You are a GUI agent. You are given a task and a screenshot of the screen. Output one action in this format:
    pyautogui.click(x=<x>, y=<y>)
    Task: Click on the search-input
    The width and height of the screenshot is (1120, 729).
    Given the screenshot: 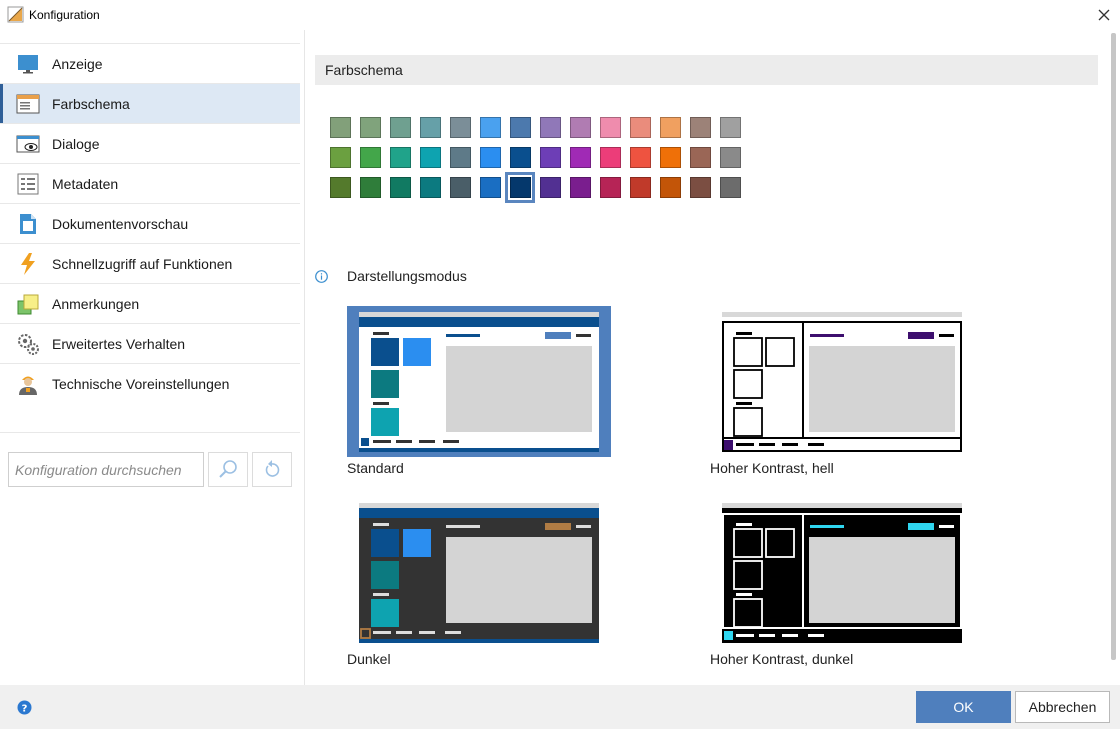 What is the action you would take?
    pyautogui.click(x=106, y=469)
    